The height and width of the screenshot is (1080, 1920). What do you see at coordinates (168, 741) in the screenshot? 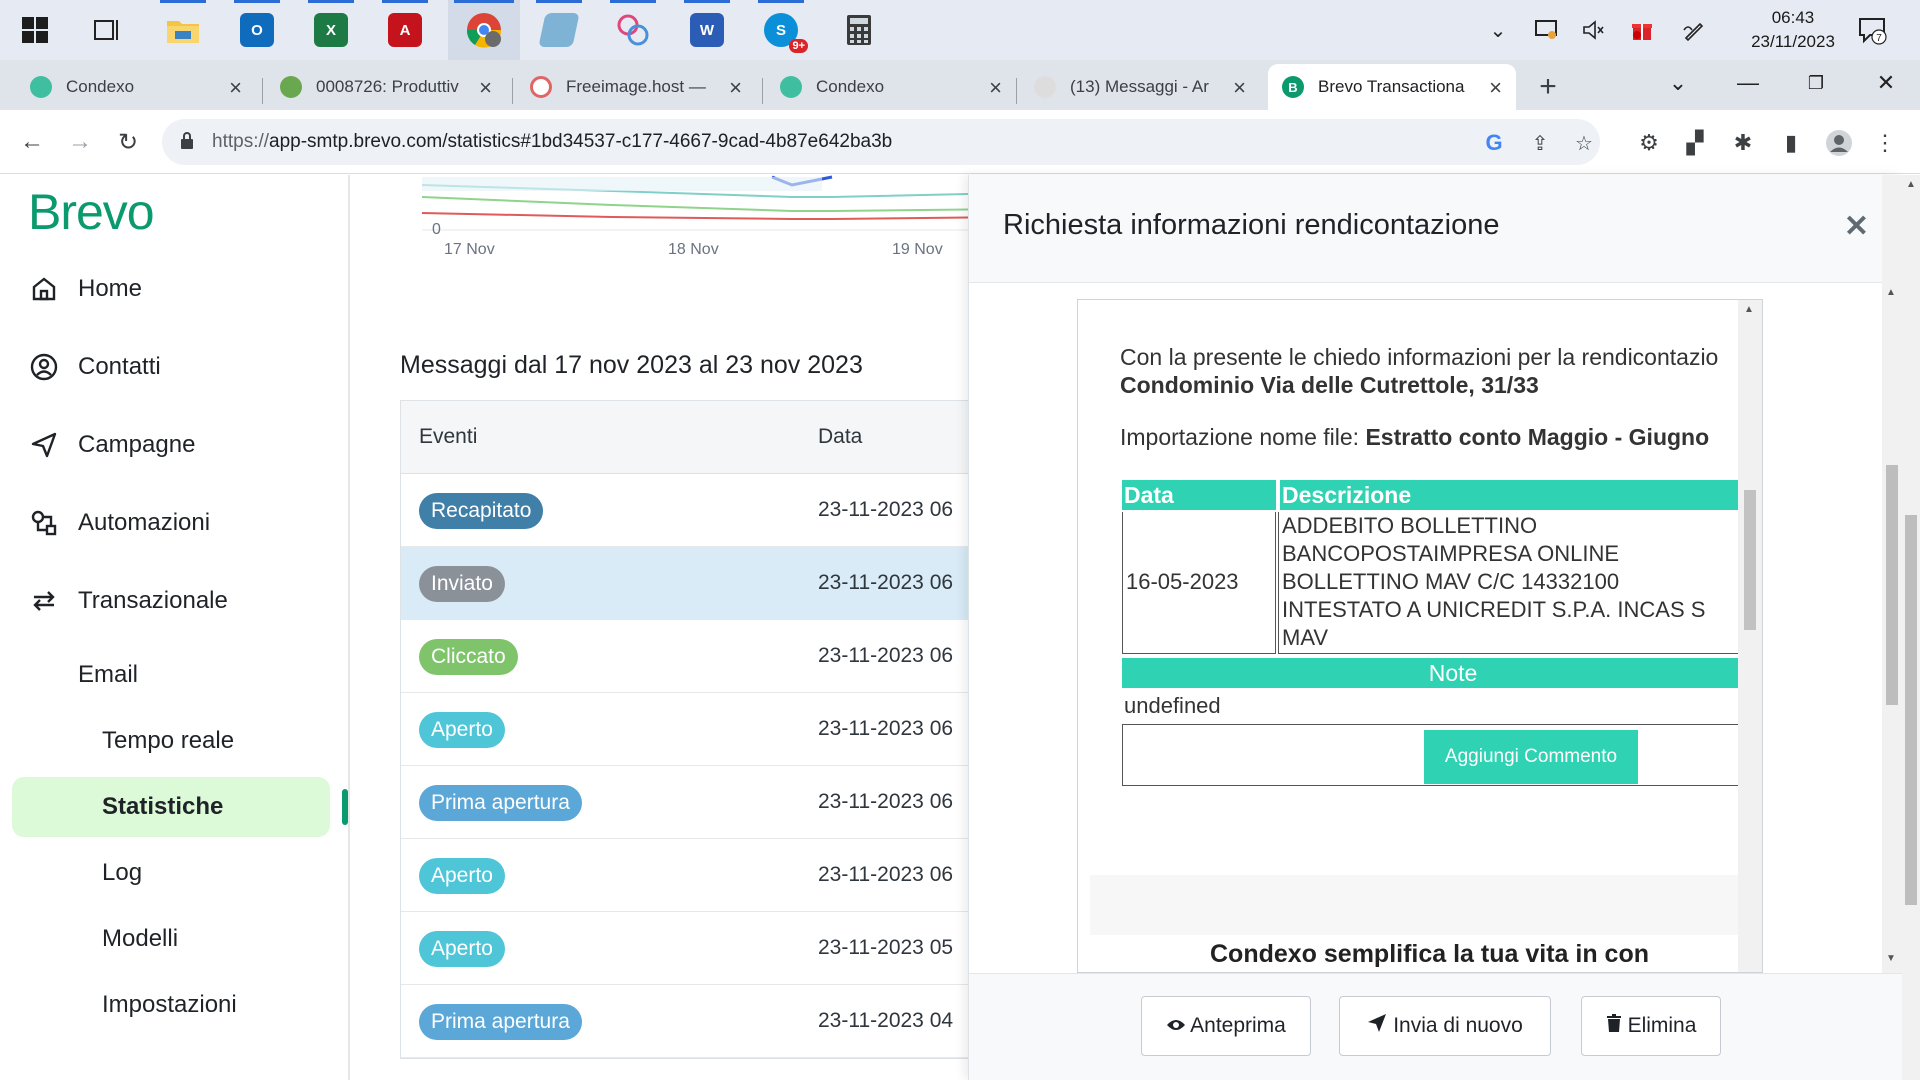
I see `sidebar-item-tempo-reale: Tempo reale` at bounding box center [168, 741].